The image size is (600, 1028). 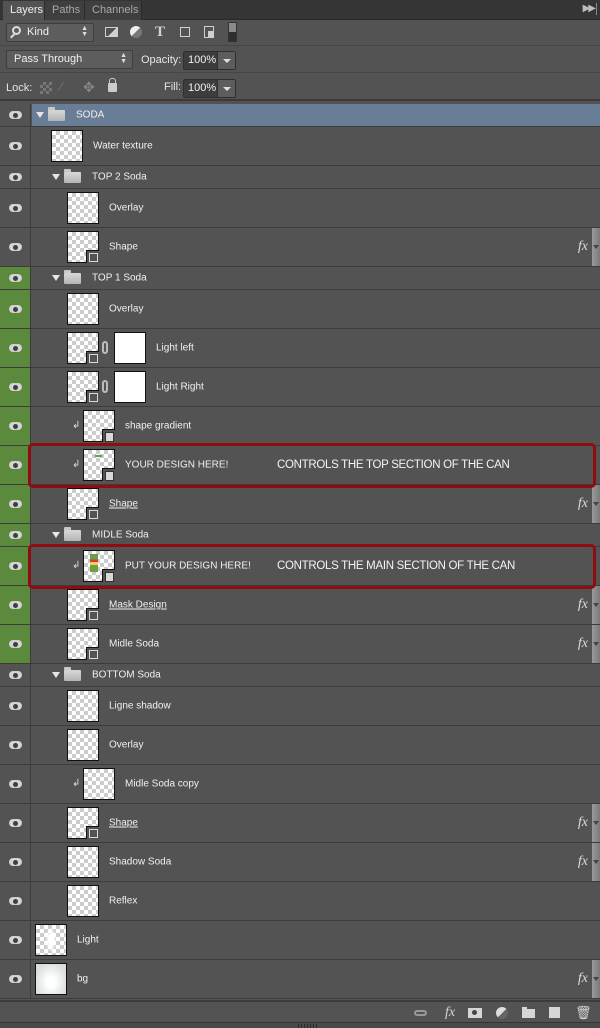 I want to click on shape-layer-filter-icon, so click(x=185, y=32).